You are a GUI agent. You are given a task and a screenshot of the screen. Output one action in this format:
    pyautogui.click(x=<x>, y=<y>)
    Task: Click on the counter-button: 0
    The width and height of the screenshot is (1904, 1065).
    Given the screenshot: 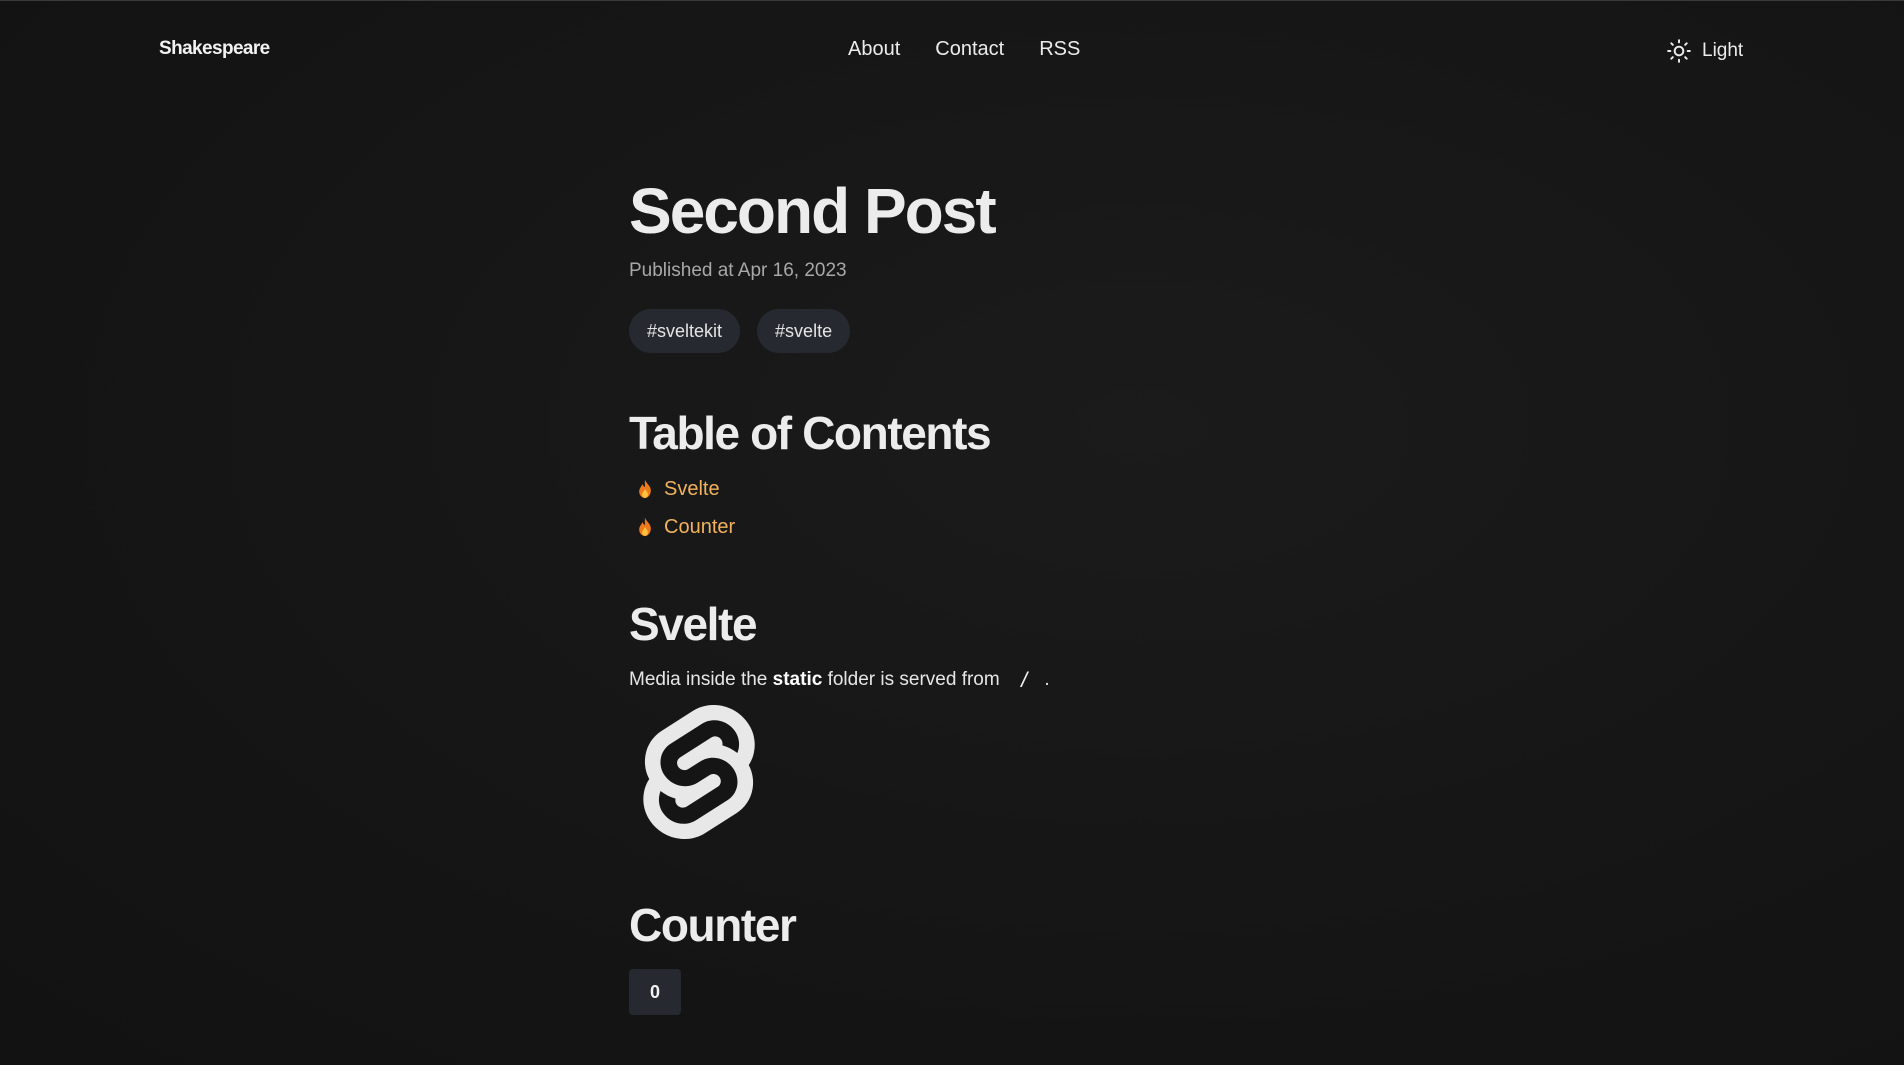 What is the action you would take?
    pyautogui.click(x=655, y=992)
    